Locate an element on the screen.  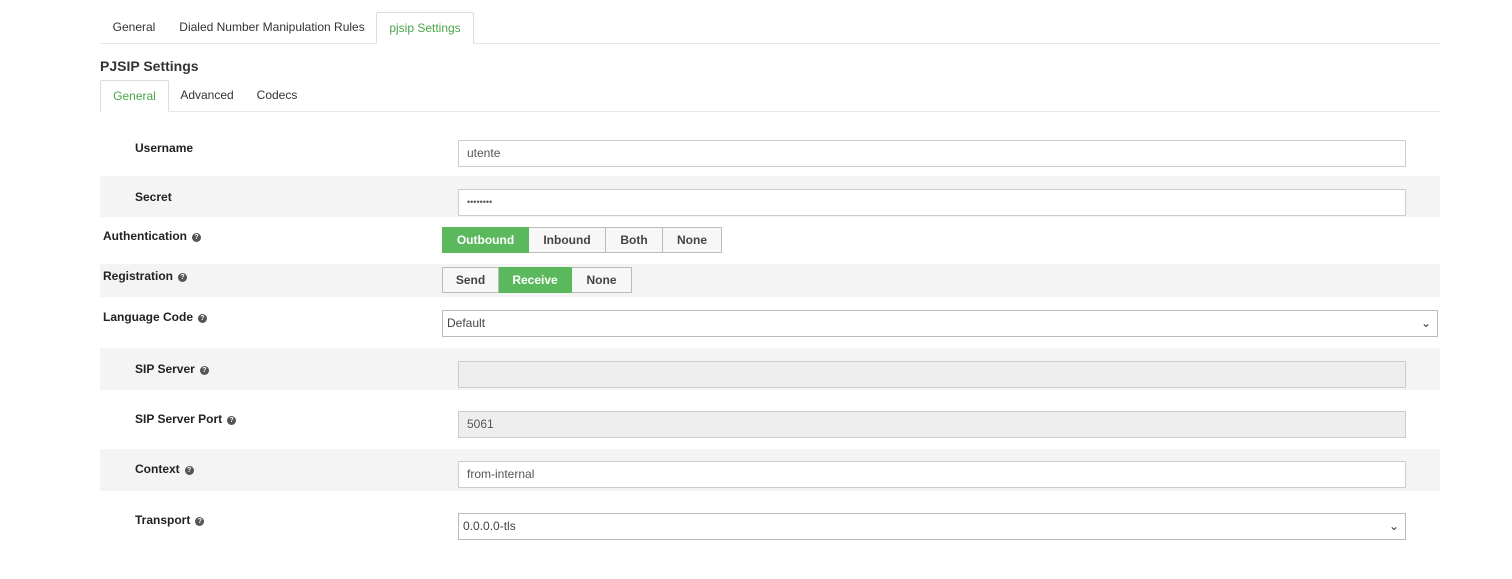
transport-value: 0.0.0.0-tls is located at coordinates (489, 526).